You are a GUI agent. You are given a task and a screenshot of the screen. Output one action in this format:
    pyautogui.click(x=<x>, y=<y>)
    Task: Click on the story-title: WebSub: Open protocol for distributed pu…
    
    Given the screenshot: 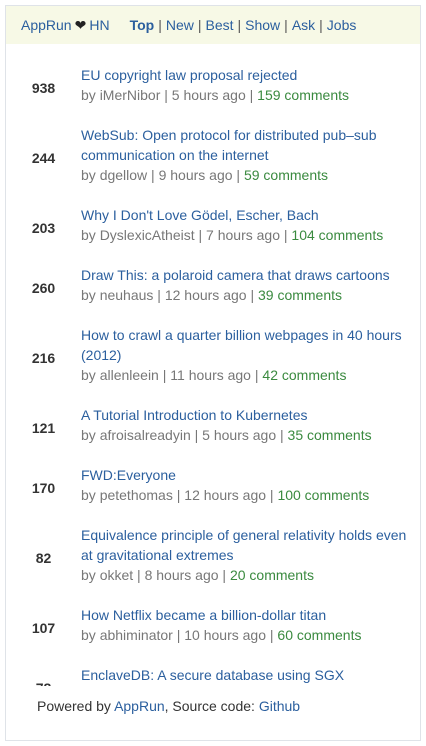 What is the action you would take?
    pyautogui.click(x=244, y=145)
    